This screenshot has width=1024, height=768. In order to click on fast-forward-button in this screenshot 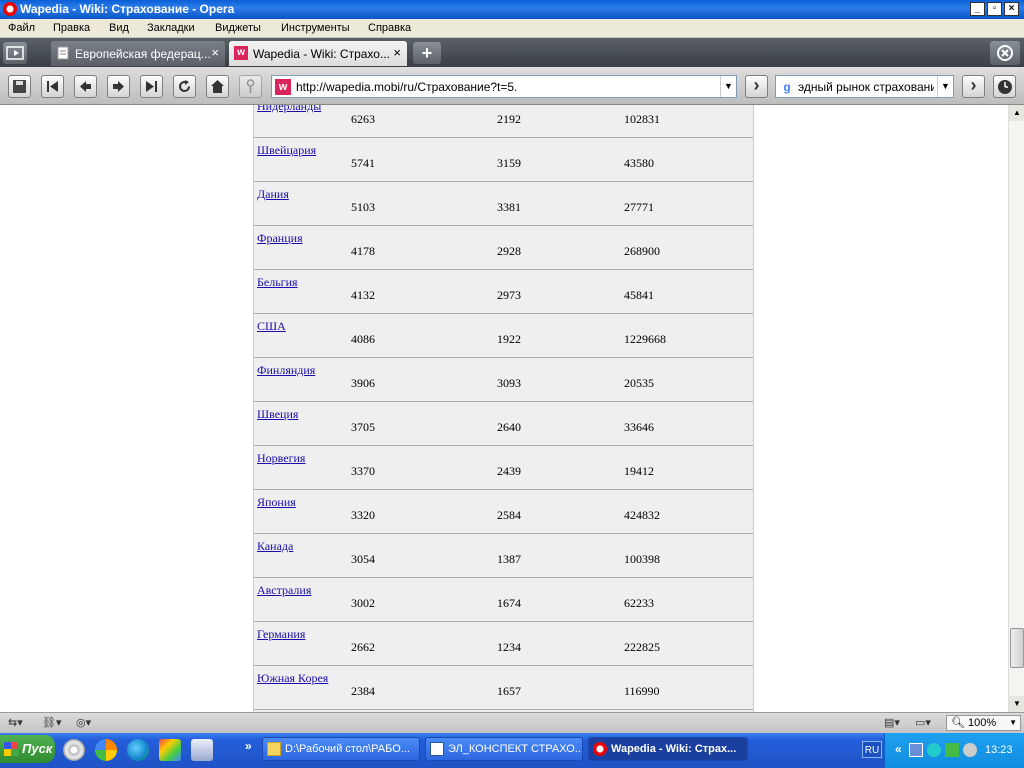, I will do `click(151, 86)`.